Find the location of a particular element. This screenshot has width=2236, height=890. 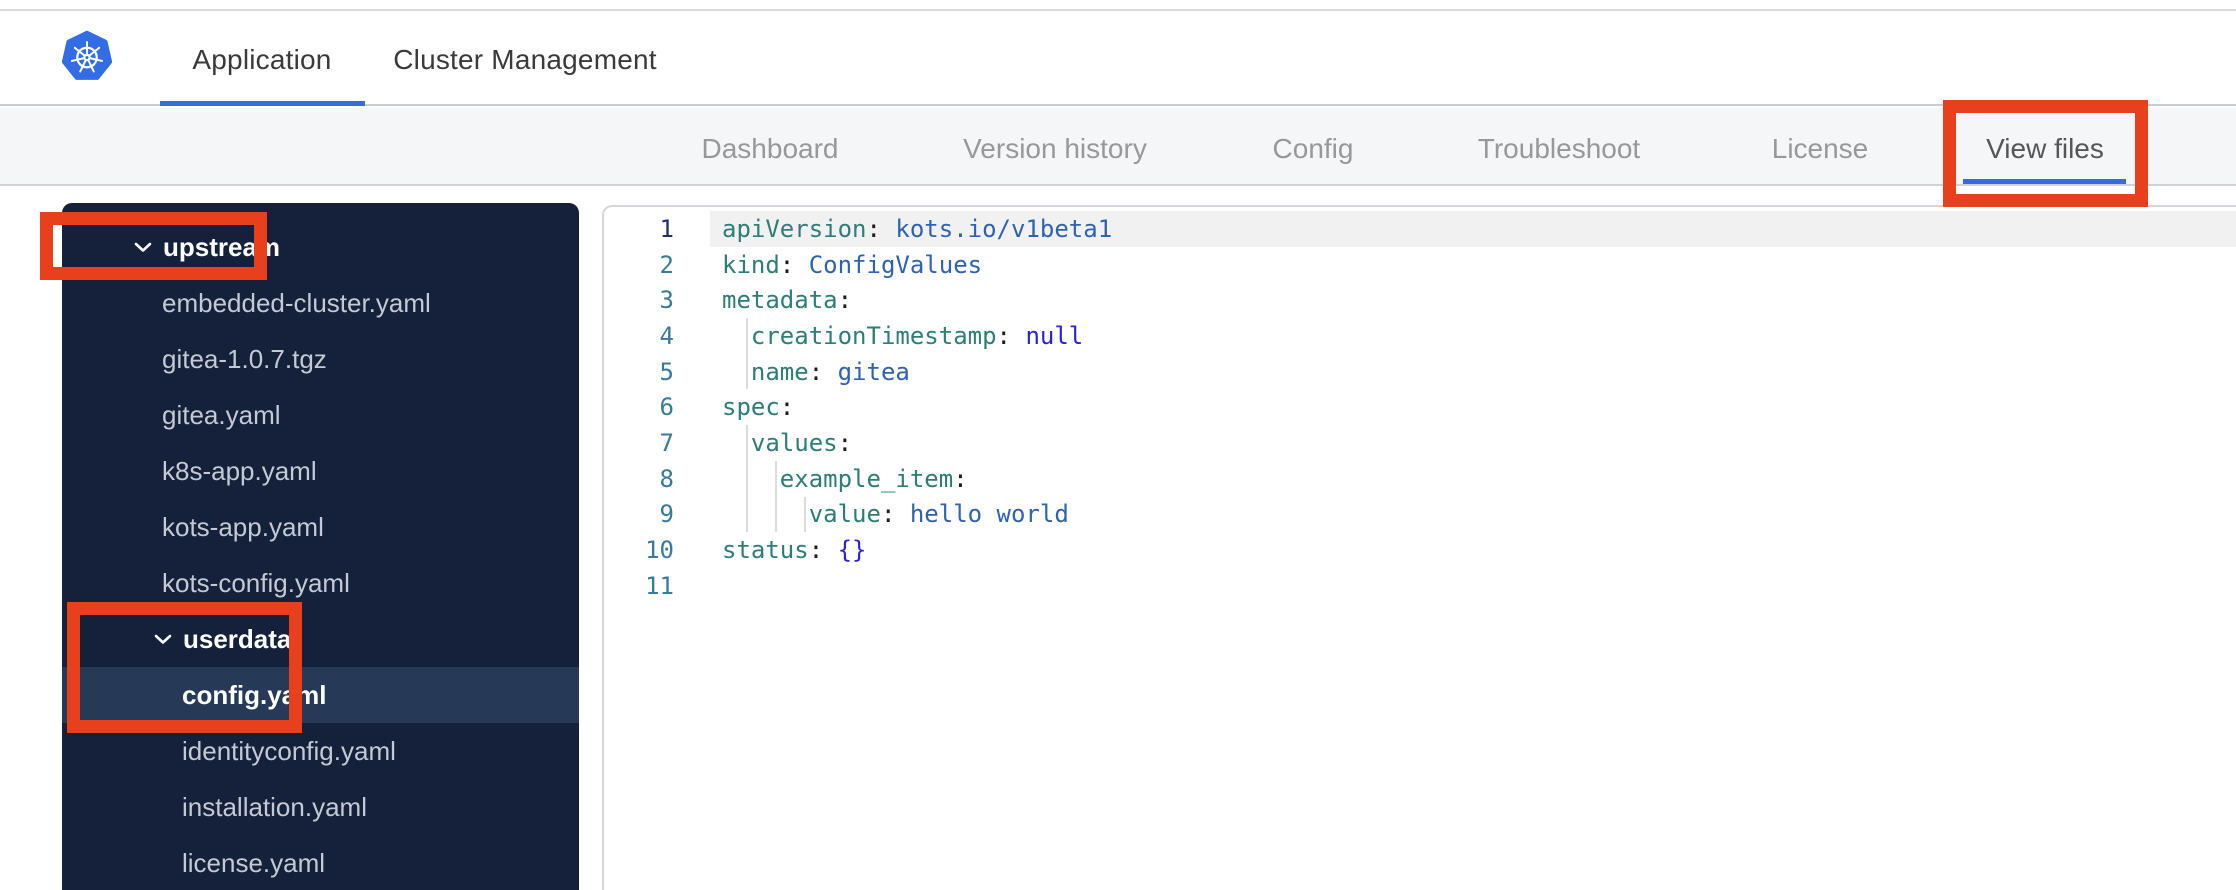

tree-file-kots-config.yaml: kots-config.yaml is located at coordinates (320, 583).